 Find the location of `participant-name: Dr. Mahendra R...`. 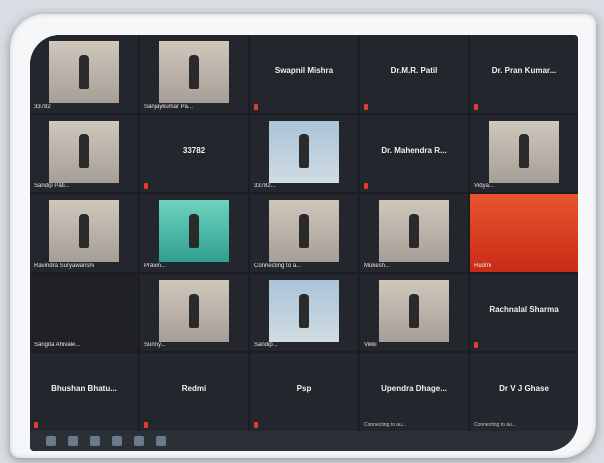

participant-name: Dr. Mahendra R... is located at coordinates (414, 150).